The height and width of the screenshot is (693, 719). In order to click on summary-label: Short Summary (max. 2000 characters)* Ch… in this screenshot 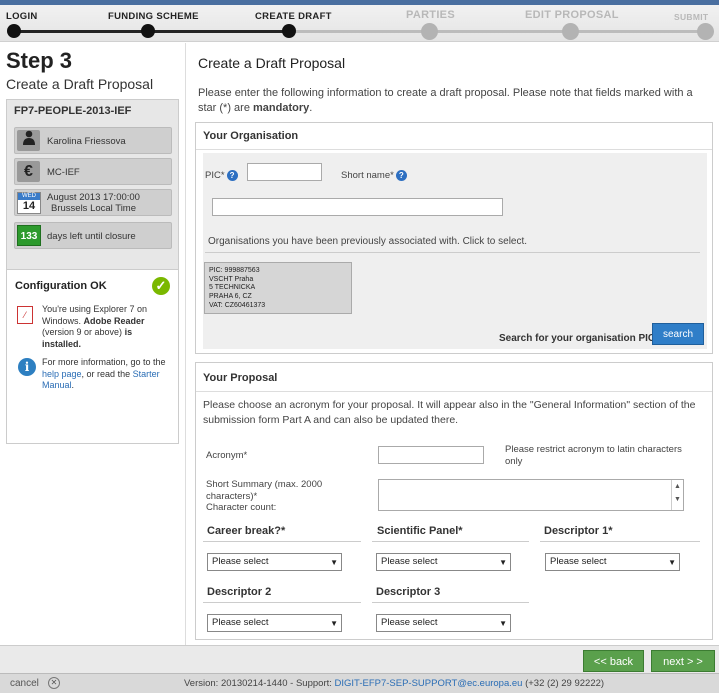, I will do `click(264, 496)`.